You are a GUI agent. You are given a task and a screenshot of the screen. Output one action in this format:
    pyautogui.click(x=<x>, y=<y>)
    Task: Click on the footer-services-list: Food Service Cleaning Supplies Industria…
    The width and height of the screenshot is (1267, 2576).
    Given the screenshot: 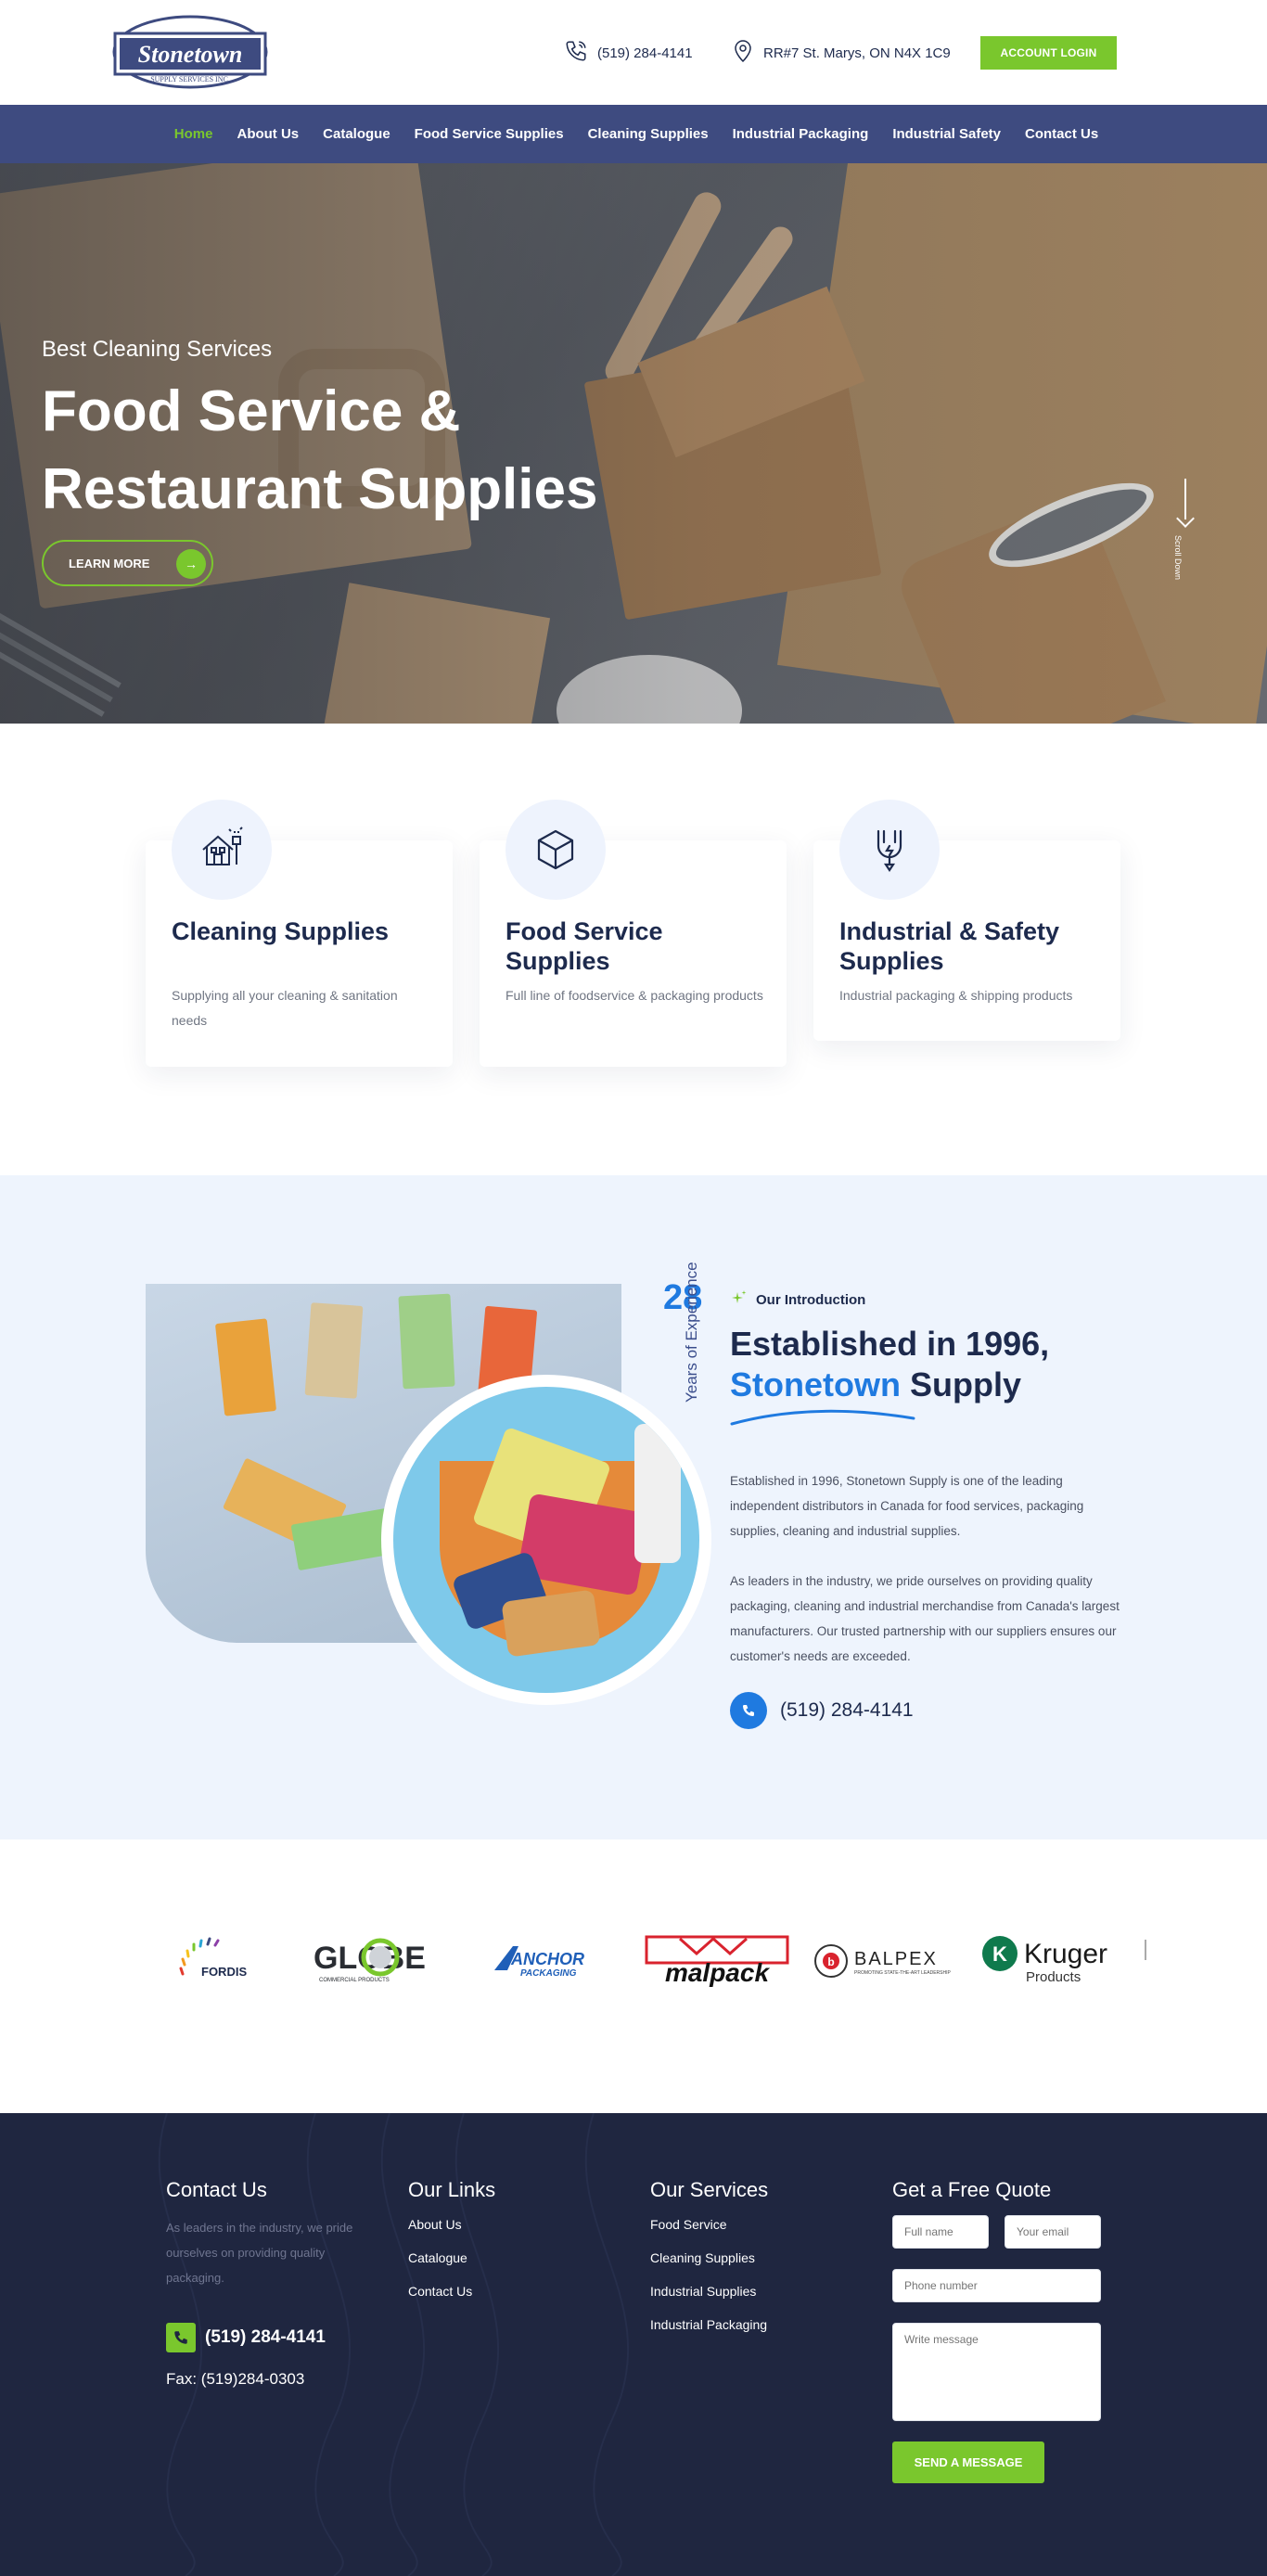 What is the action you would take?
    pyautogui.click(x=708, y=2284)
    